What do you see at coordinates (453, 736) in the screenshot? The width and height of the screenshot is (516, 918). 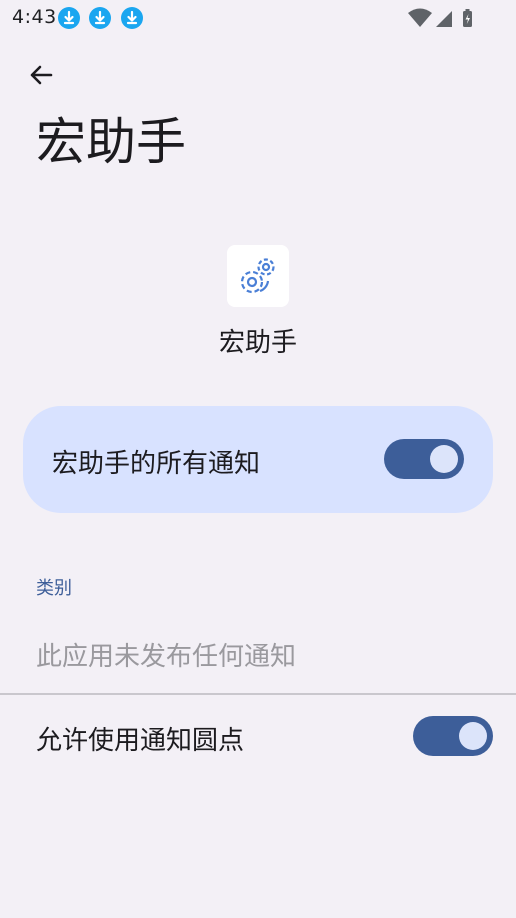 I see `notification-dot-switch` at bounding box center [453, 736].